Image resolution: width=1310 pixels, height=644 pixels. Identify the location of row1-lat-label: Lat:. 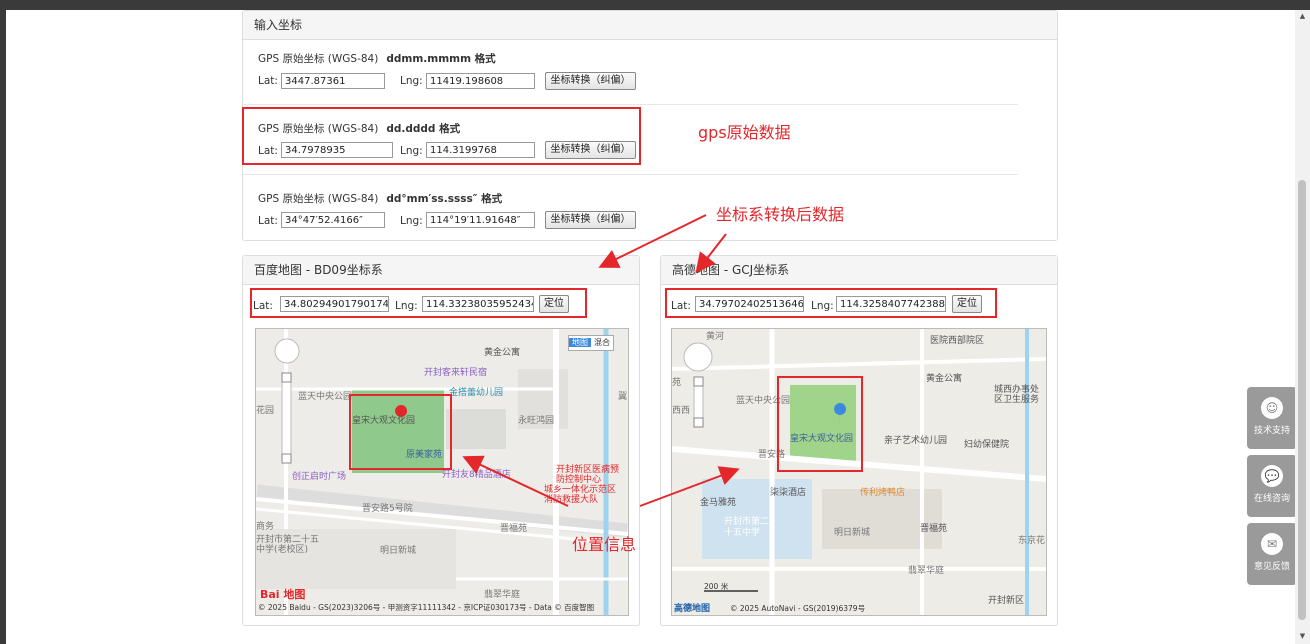
(268, 81).